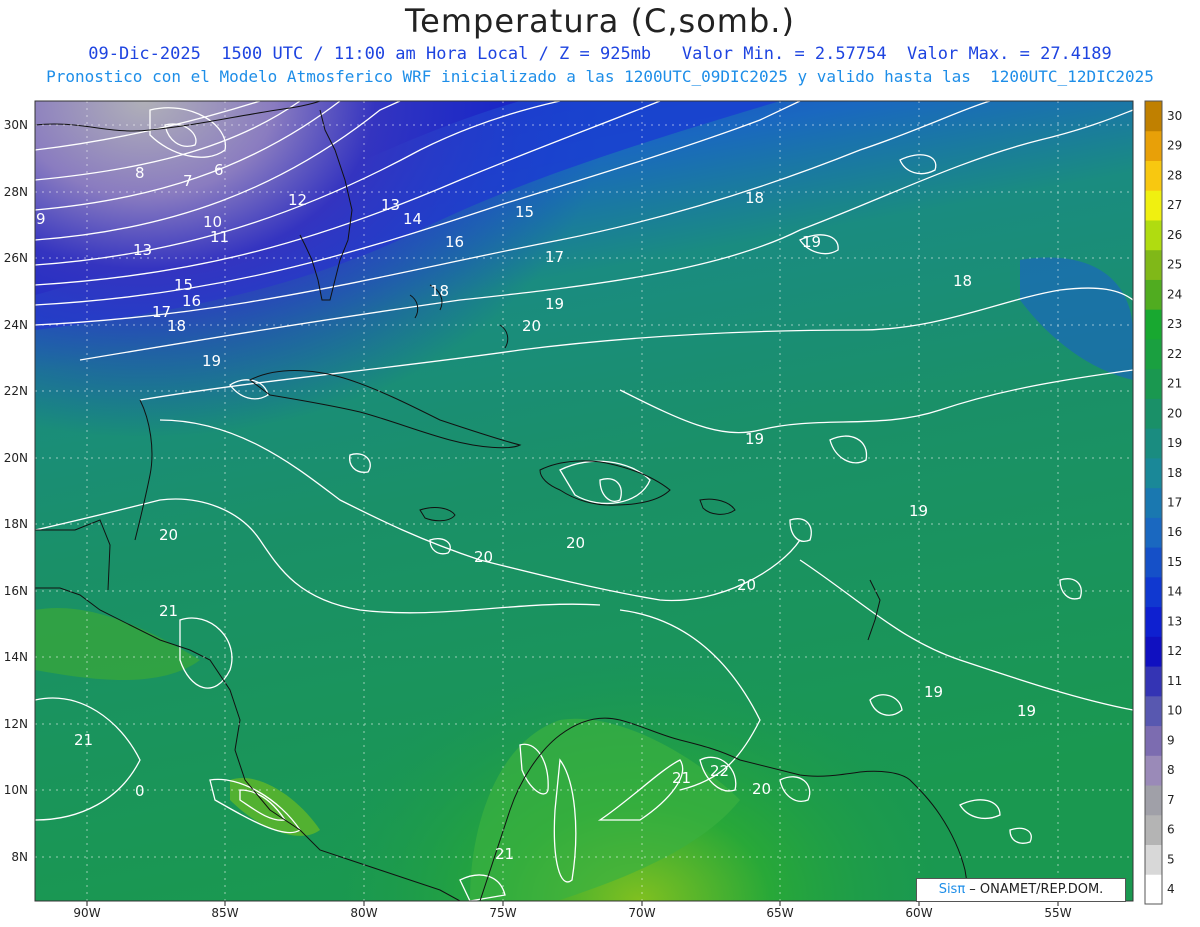 This screenshot has height=927, width=1200. I want to click on colorbar-tick-label: 25, so click(1174, 265).